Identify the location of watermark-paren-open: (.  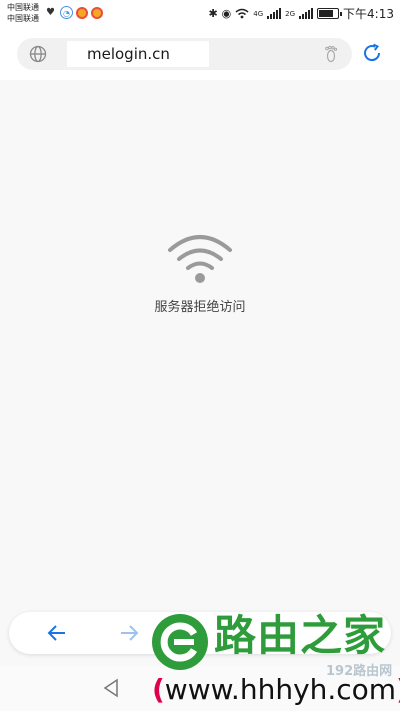
(158, 689).